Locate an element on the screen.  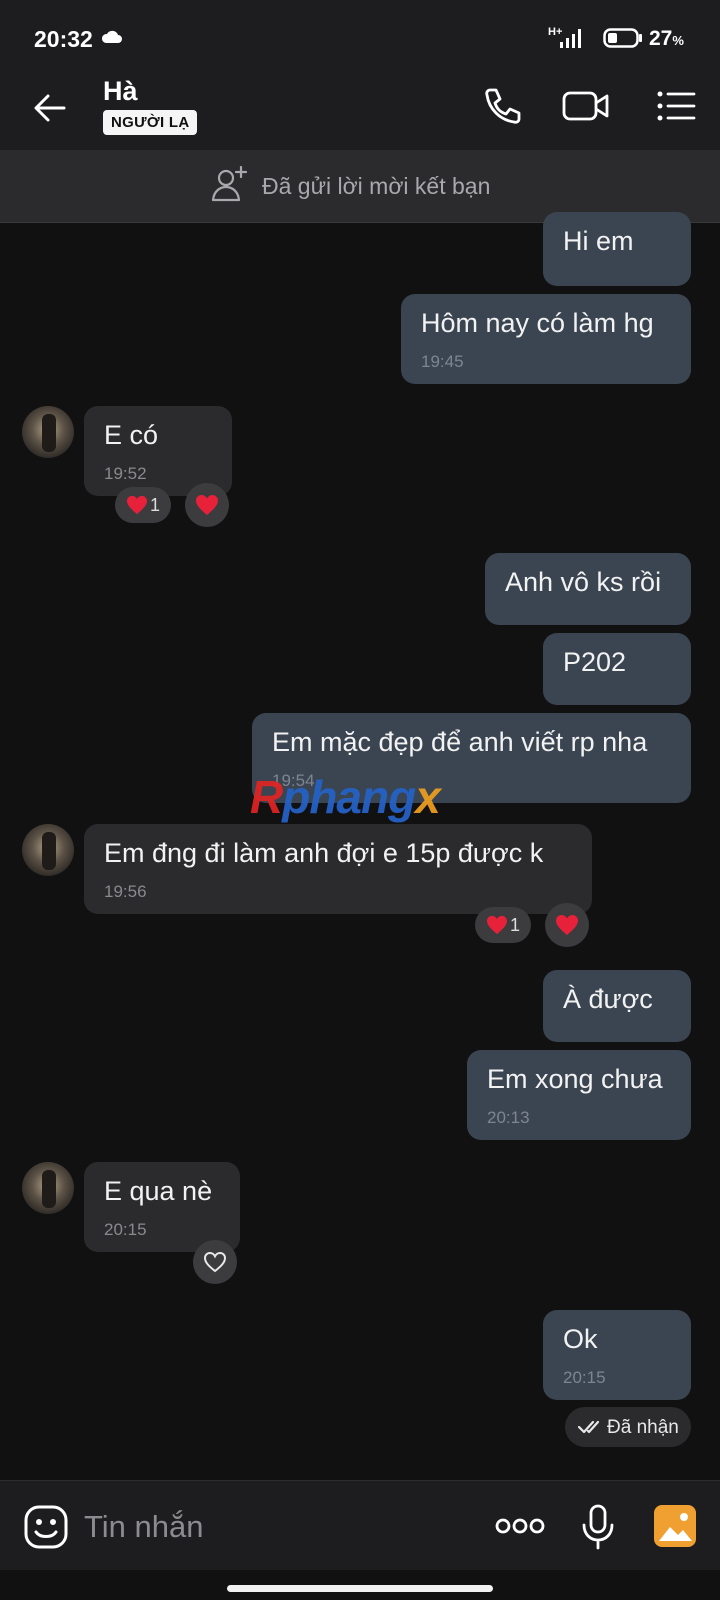
microphone-icon is located at coordinates (598, 1527).